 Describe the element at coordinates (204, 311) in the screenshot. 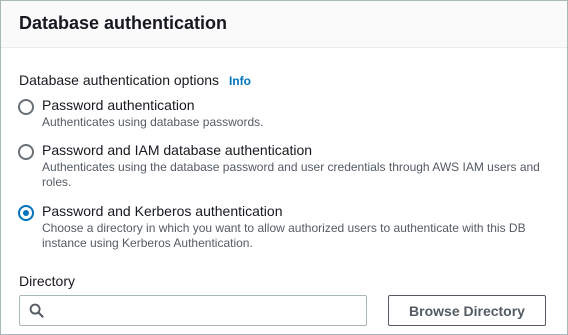

I see `directory-search-input` at that location.